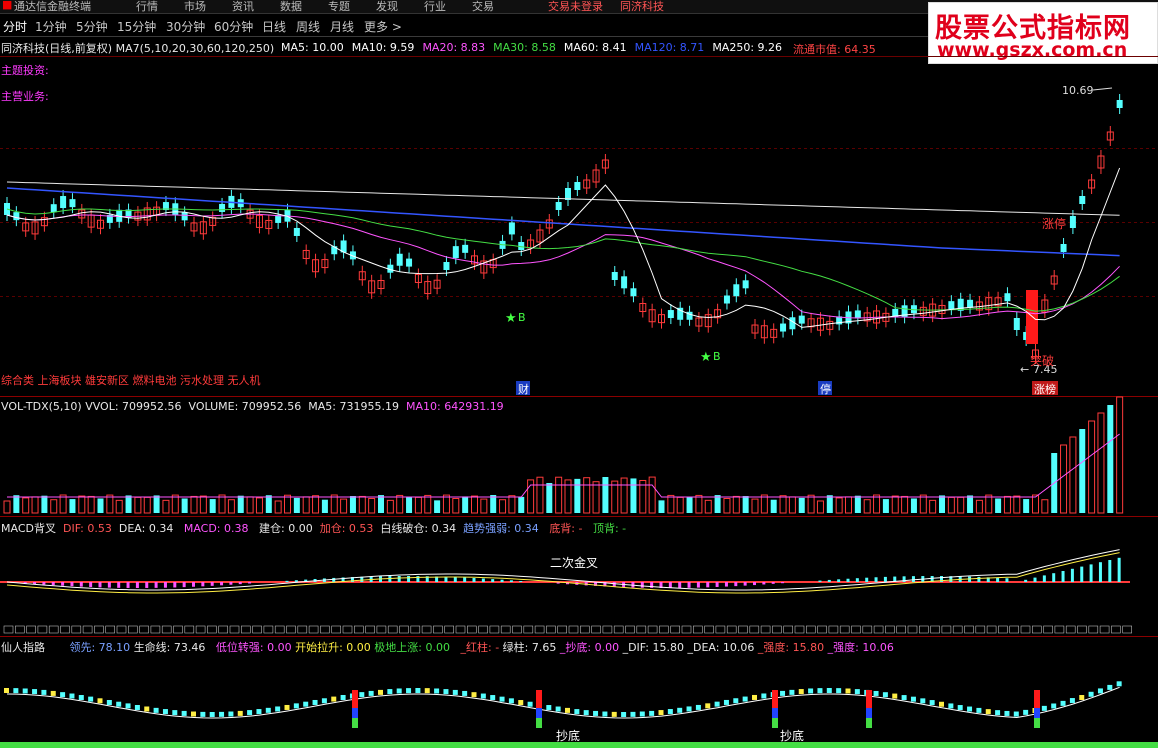  I want to click on volume-value: VOLUME: 709952.56, so click(245, 406).